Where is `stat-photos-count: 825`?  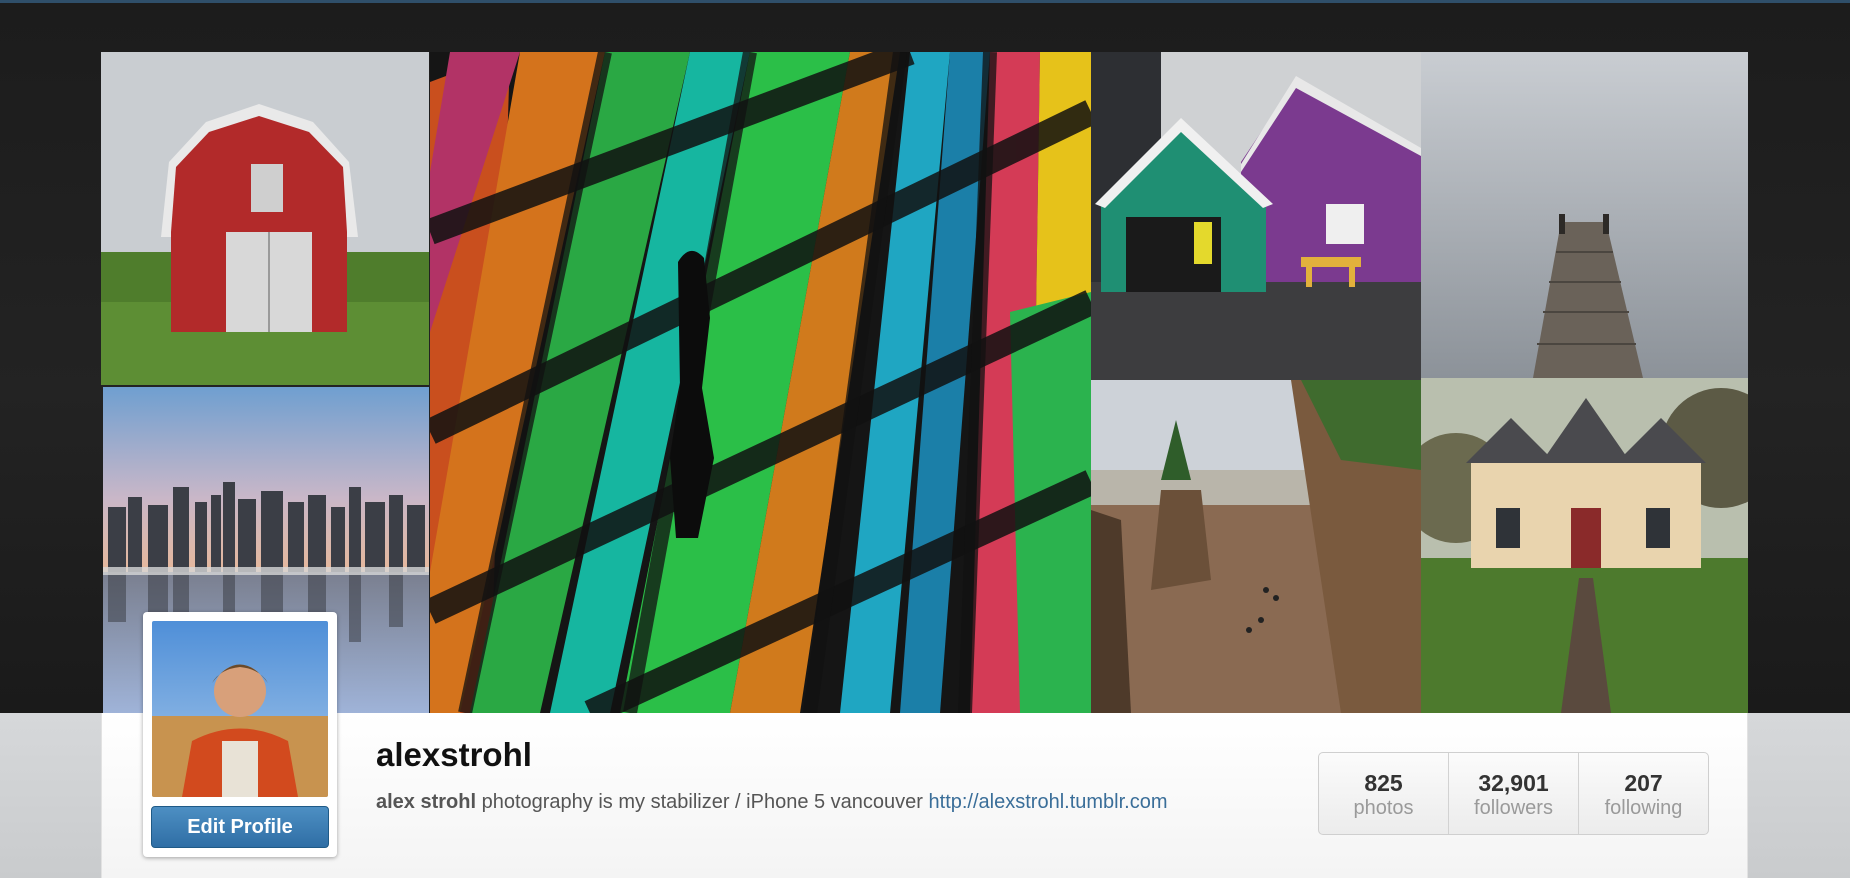
stat-photos-count: 825 is located at coordinates (1383, 783).